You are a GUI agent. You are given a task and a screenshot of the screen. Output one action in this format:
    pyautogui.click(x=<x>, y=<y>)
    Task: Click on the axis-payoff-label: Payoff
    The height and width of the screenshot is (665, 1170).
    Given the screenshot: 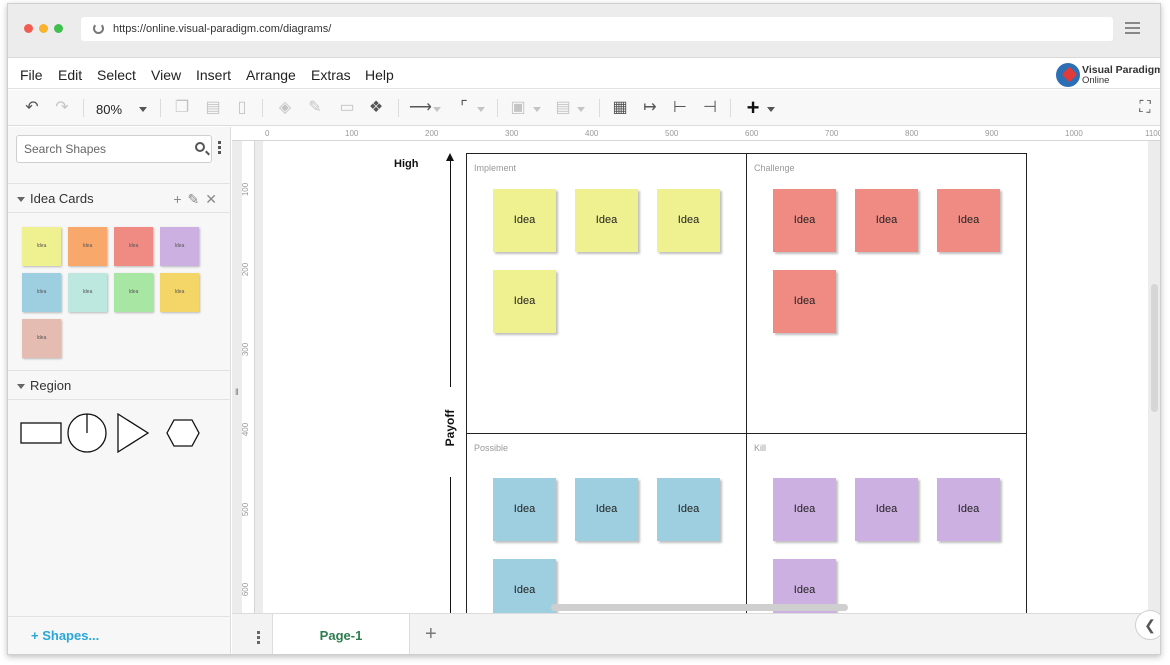 What is the action you would take?
    pyautogui.click(x=450, y=428)
    